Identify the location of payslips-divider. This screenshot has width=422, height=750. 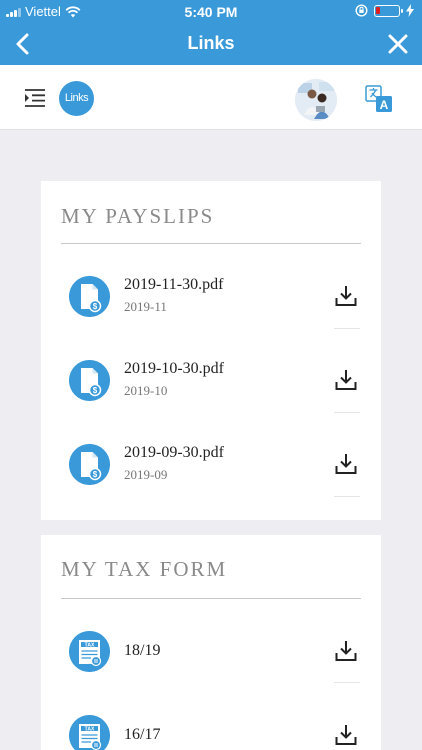
(211, 243).